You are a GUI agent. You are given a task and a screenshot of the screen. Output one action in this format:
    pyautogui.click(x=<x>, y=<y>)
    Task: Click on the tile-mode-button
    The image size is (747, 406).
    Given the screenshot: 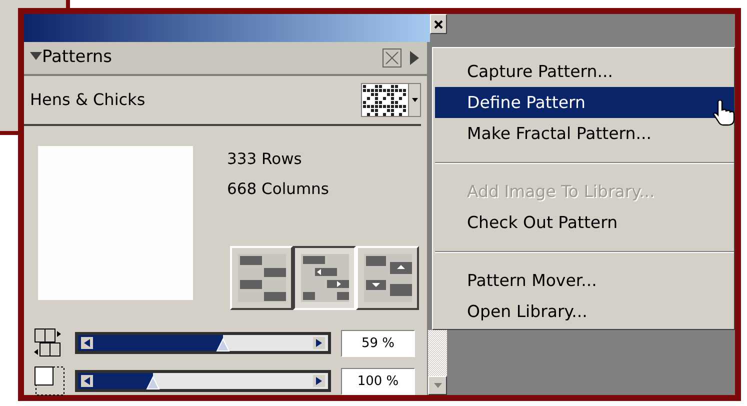 What is the action you would take?
    pyautogui.click(x=324, y=278)
    